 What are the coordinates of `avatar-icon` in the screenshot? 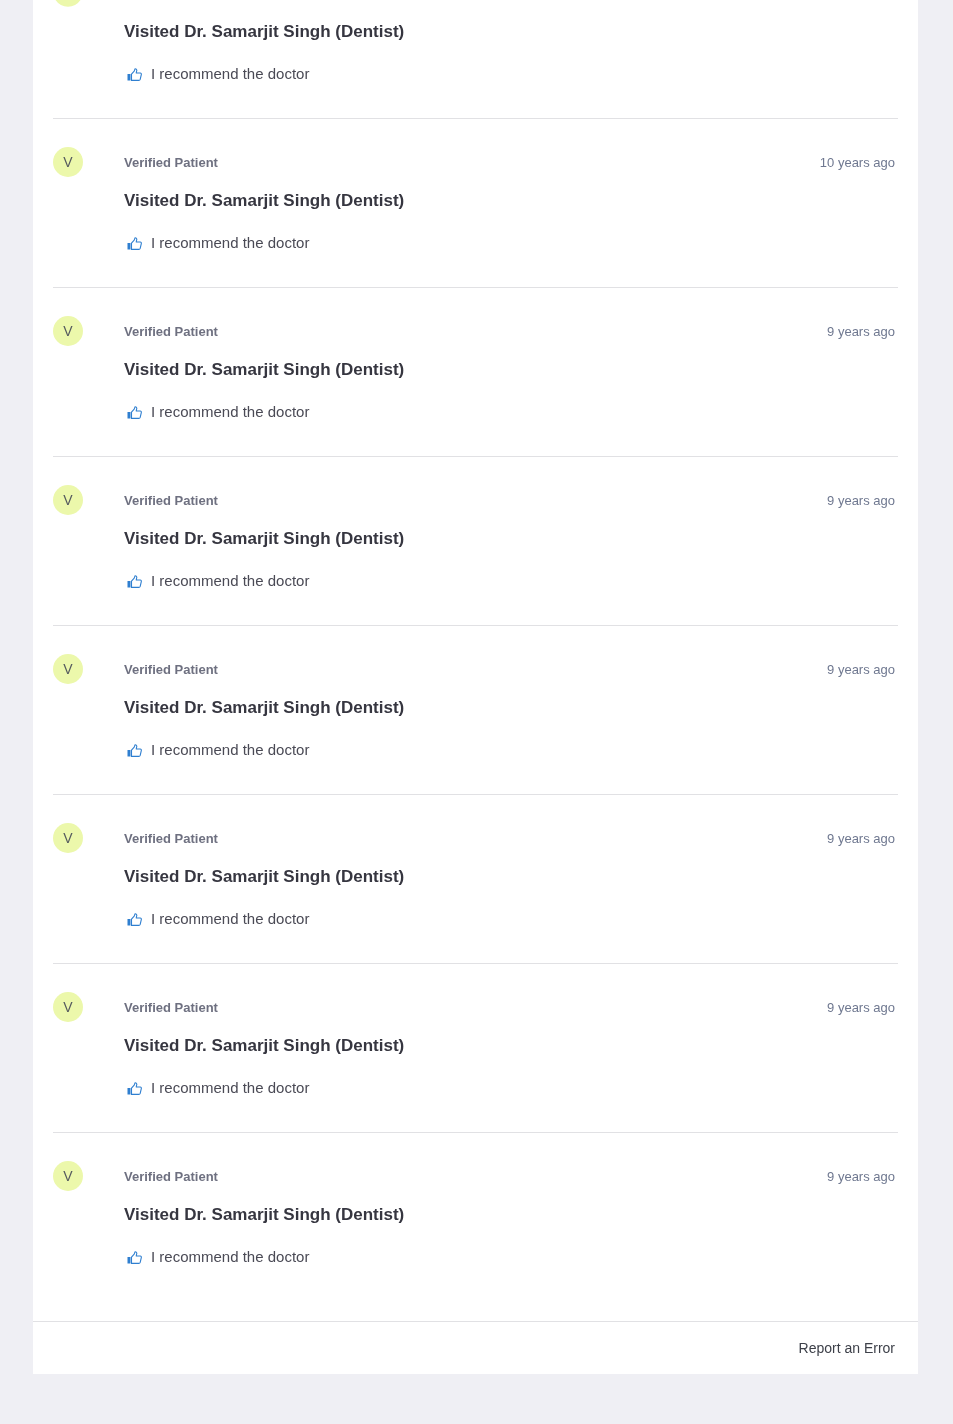 It's located at (68, 4).